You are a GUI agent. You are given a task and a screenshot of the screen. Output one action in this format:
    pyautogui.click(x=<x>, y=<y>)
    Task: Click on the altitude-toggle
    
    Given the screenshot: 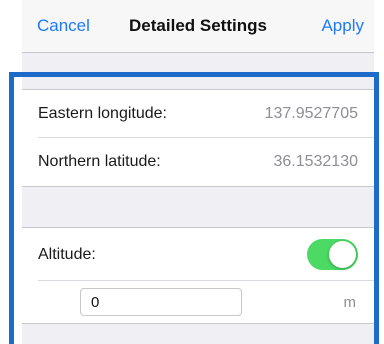 What is the action you would take?
    pyautogui.click(x=332, y=254)
    